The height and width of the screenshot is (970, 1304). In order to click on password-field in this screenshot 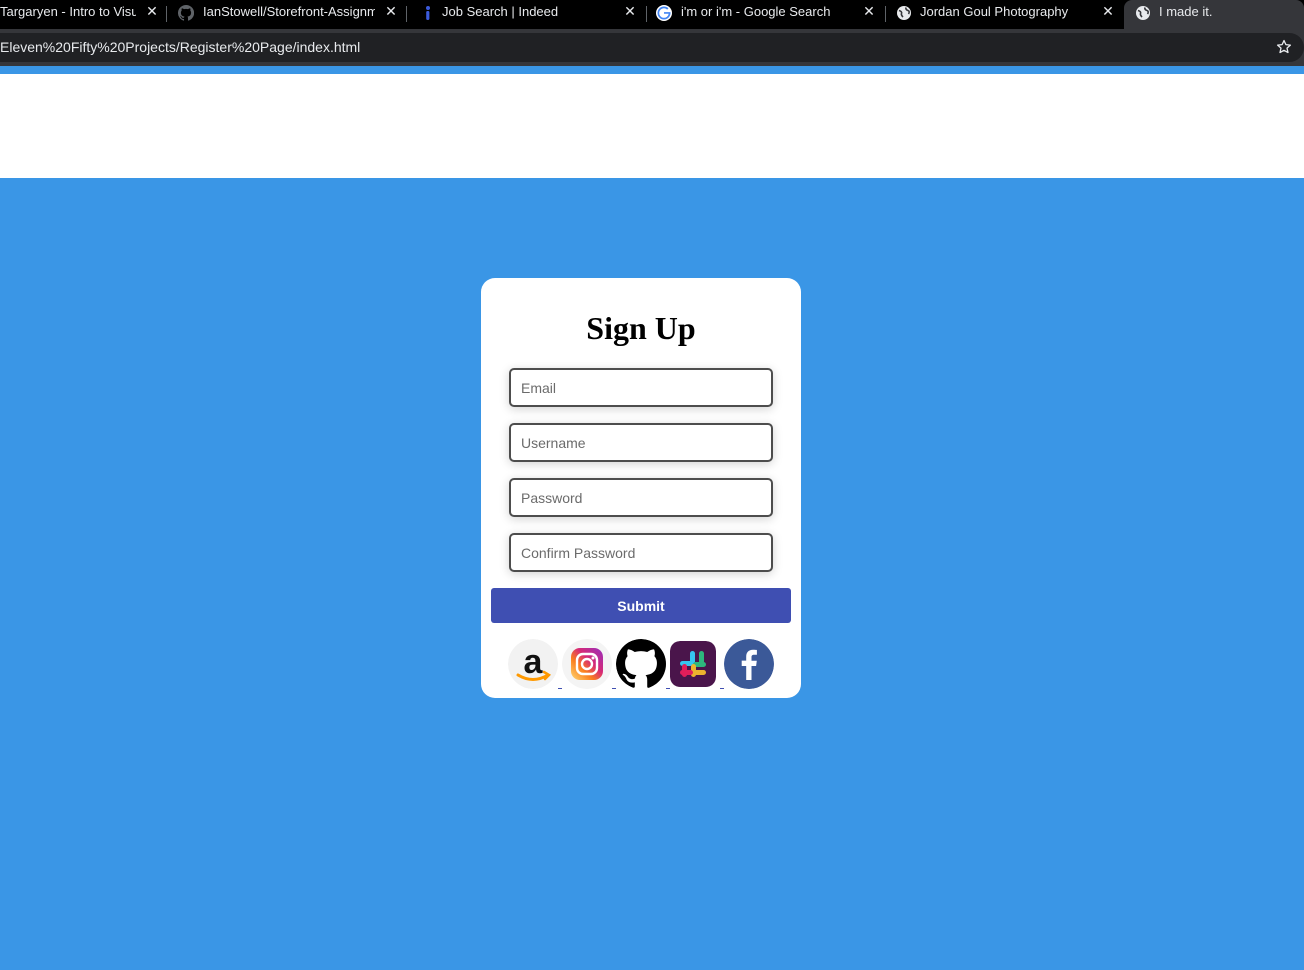, I will do `click(641, 497)`.